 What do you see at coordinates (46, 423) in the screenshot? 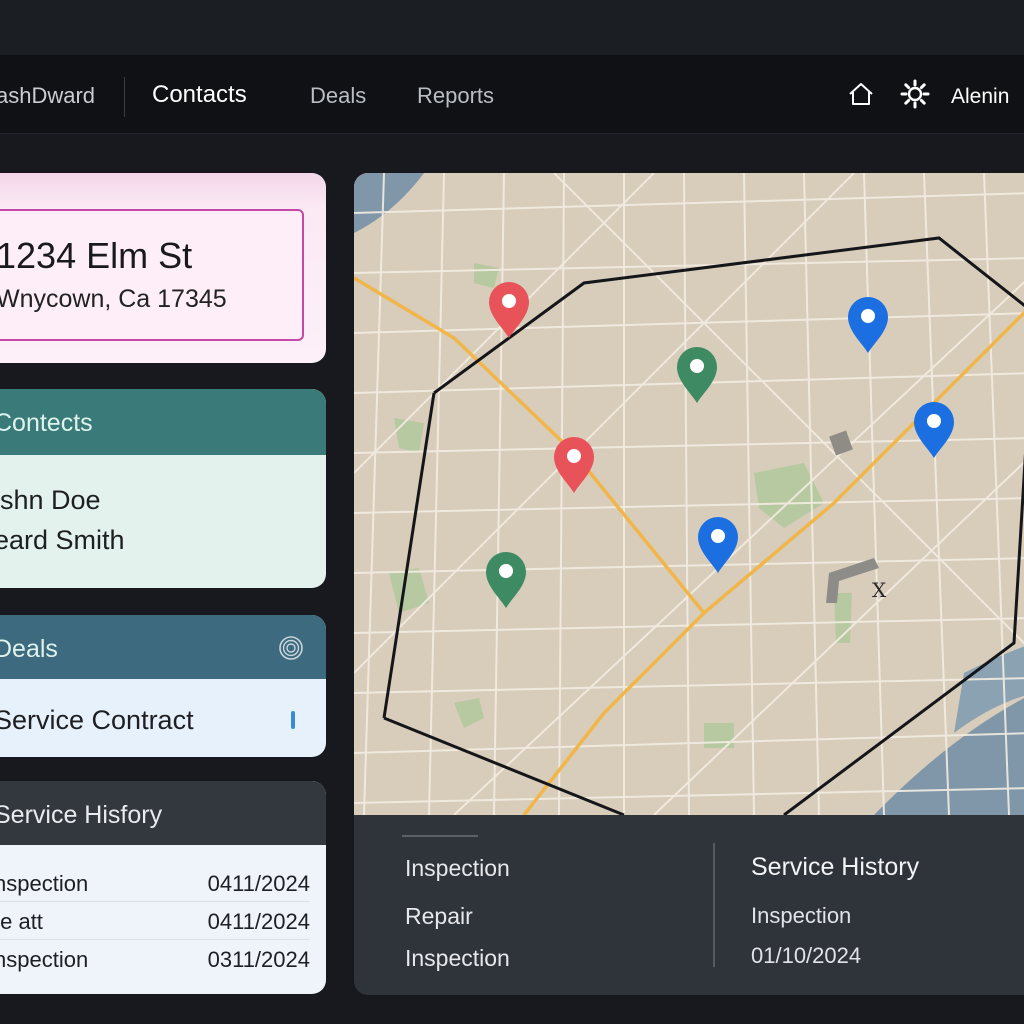
I see `contacts-card-title: Contects` at bounding box center [46, 423].